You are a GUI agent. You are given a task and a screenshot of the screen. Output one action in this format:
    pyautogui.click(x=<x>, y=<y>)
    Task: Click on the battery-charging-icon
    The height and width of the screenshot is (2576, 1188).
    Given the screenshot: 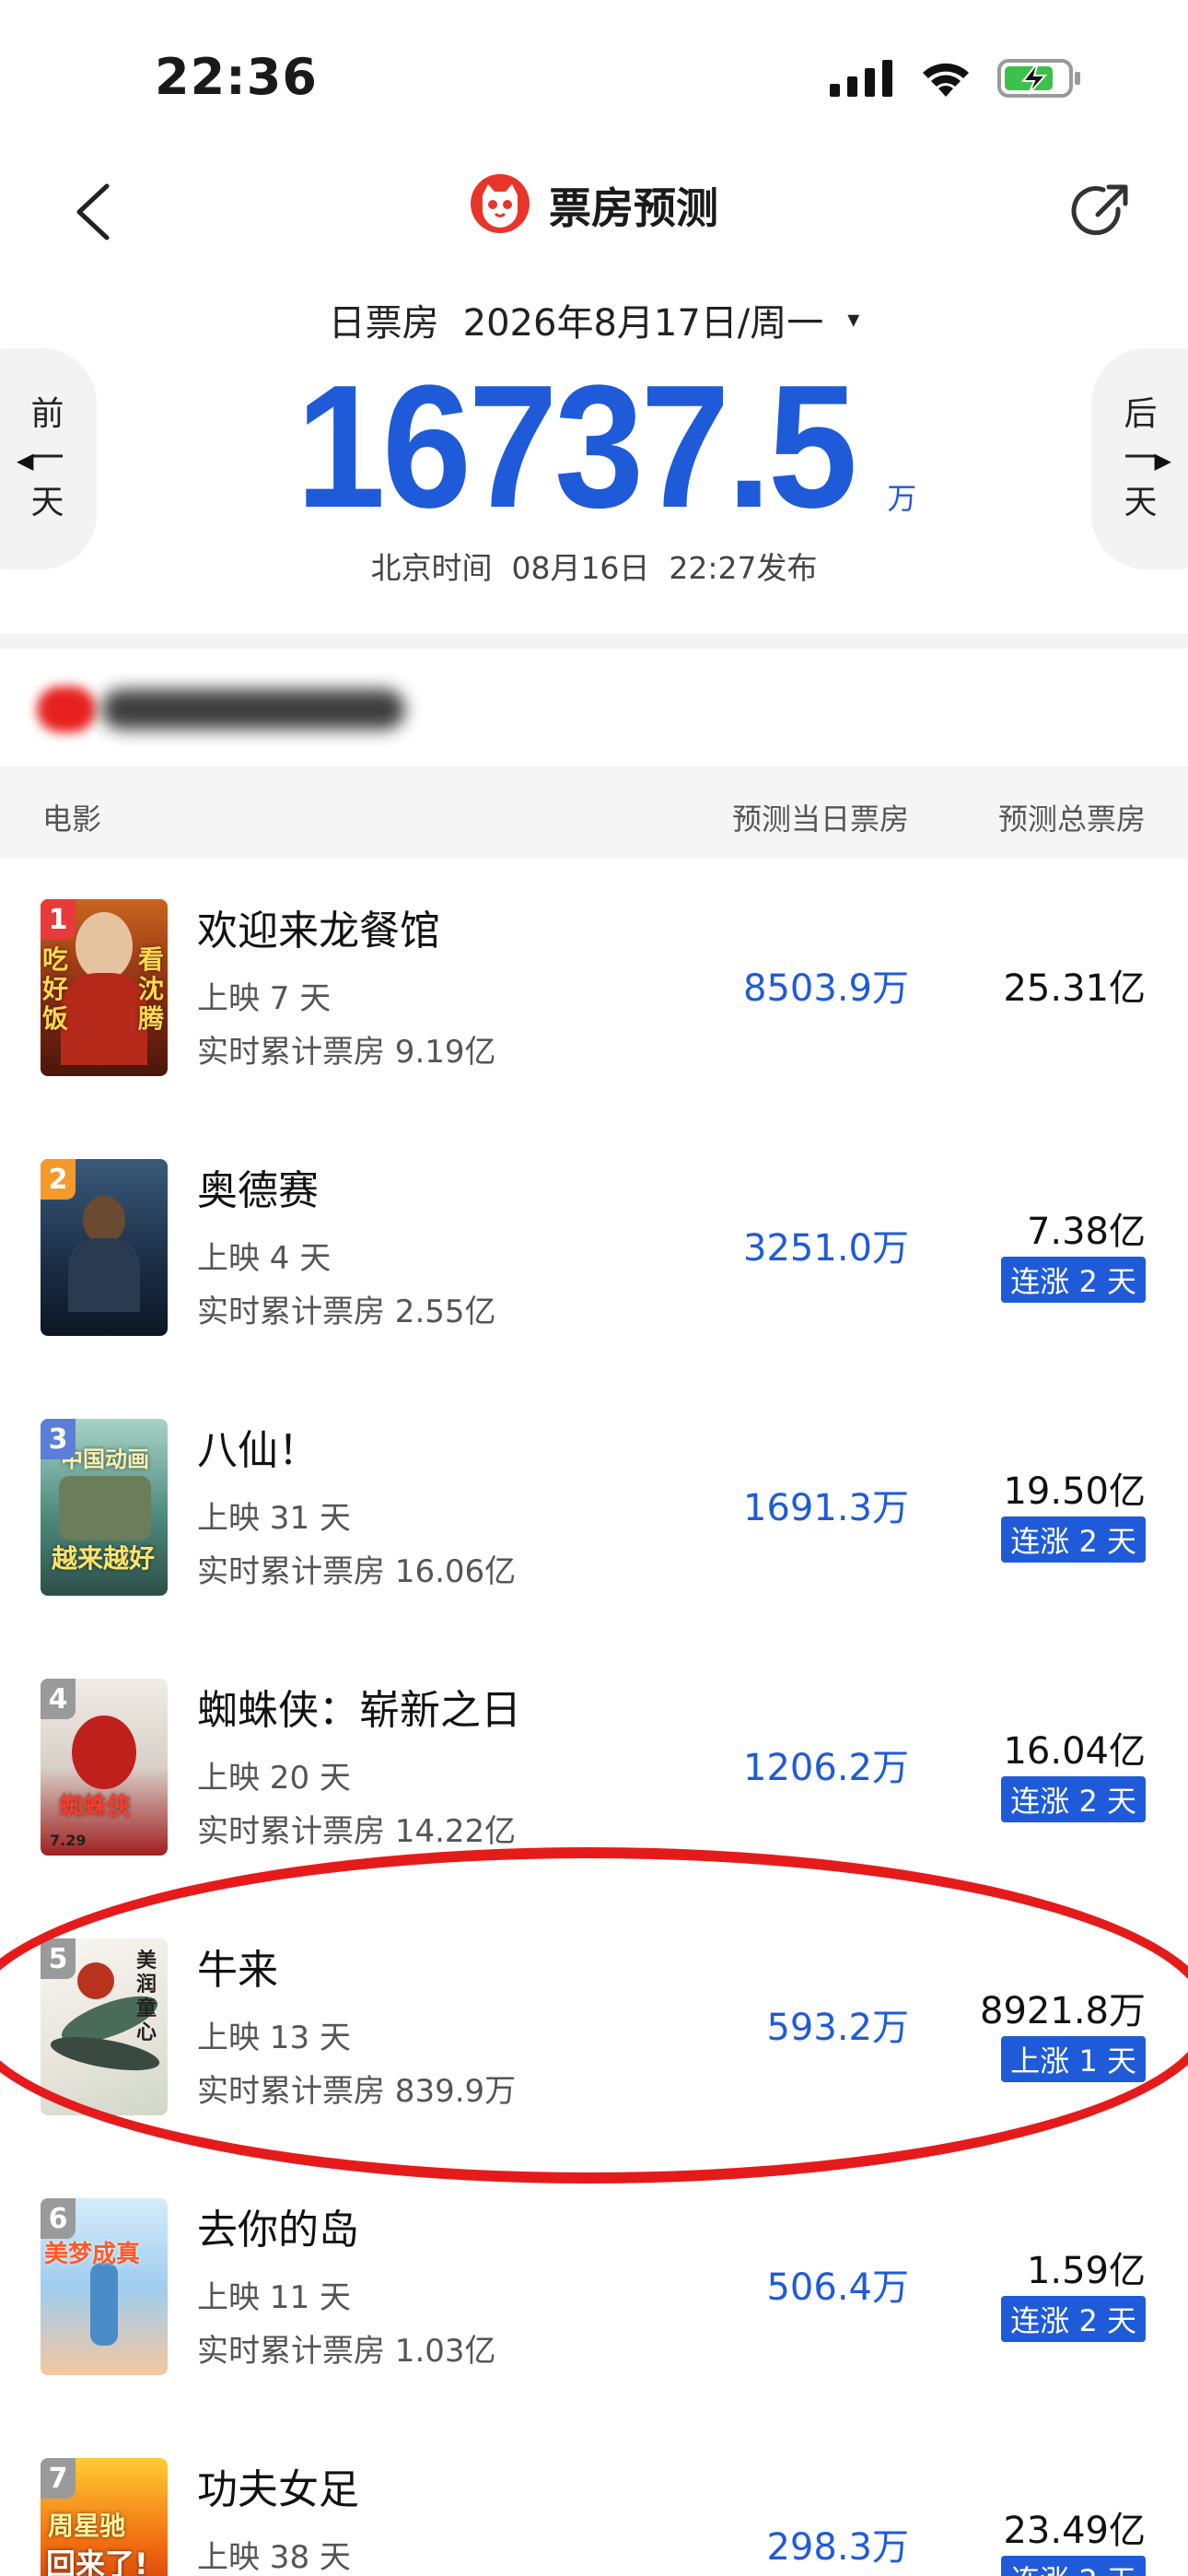 What is the action you would take?
    pyautogui.click(x=1039, y=80)
    